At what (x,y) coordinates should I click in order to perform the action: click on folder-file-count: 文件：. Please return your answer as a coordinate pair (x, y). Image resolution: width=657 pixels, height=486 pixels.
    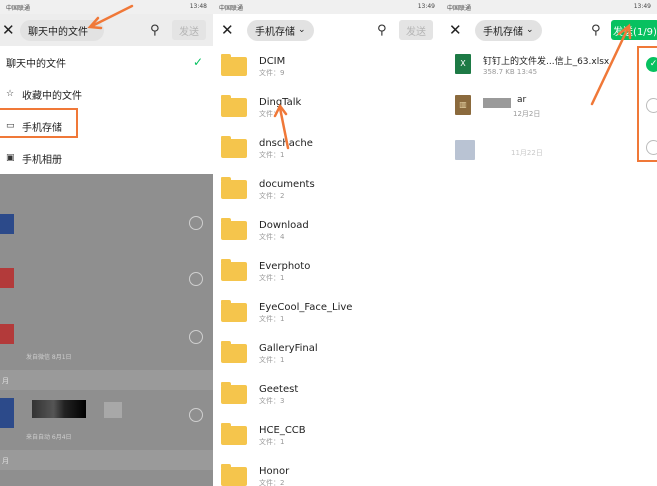
    Looking at the image, I should click on (269, 113).